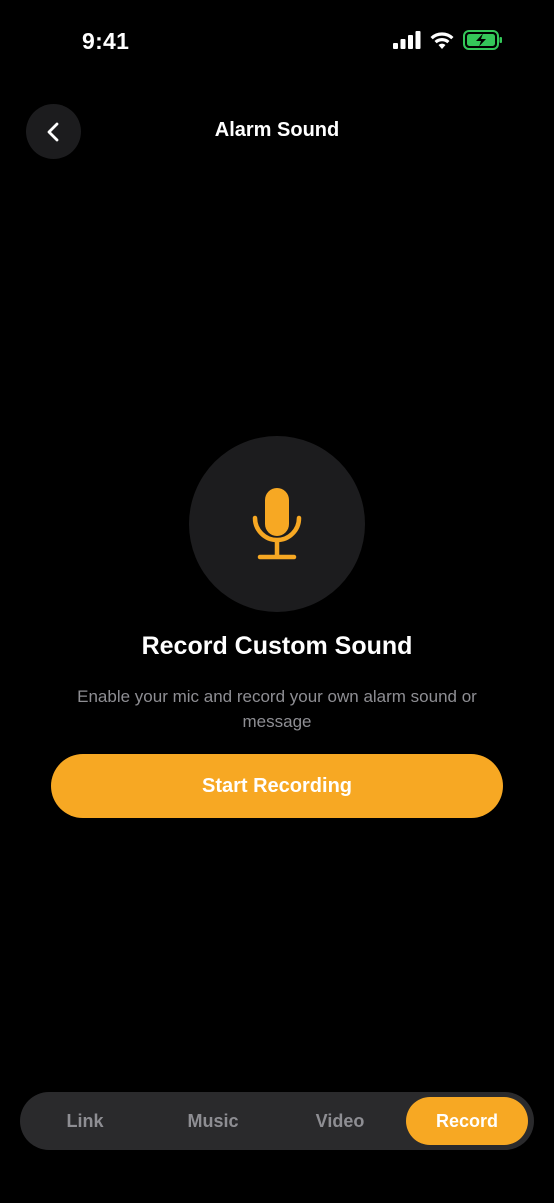 The height and width of the screenshot is (1203, 554). Describe the element at coordinates (442, 40) in the screenshot. I see `wifi-icon` at that location.